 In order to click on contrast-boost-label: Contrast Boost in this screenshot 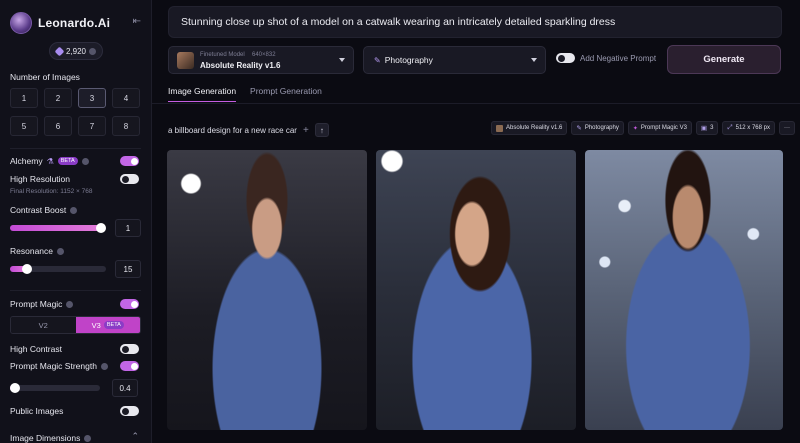, I will do `click(44, 210)`.